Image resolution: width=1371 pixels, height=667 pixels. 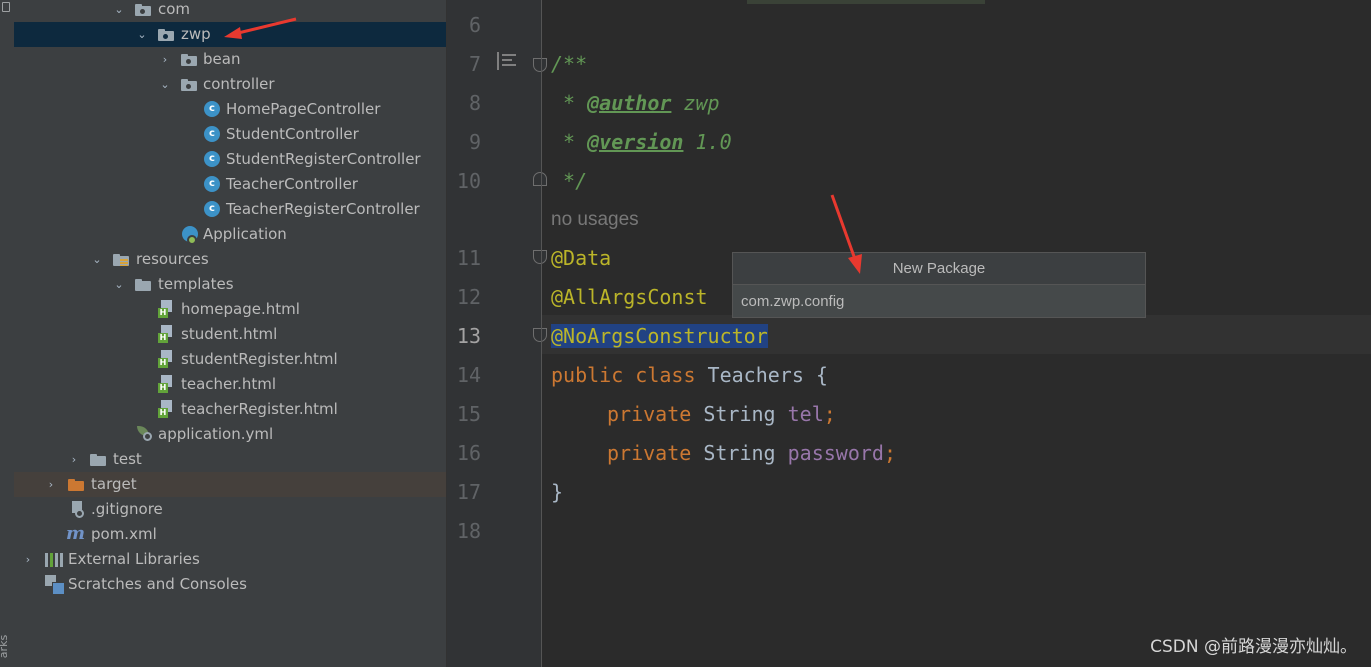 I want to click on tree-item-teacherregister-html: H teacherRegister.html, so click(x=230, y=409).